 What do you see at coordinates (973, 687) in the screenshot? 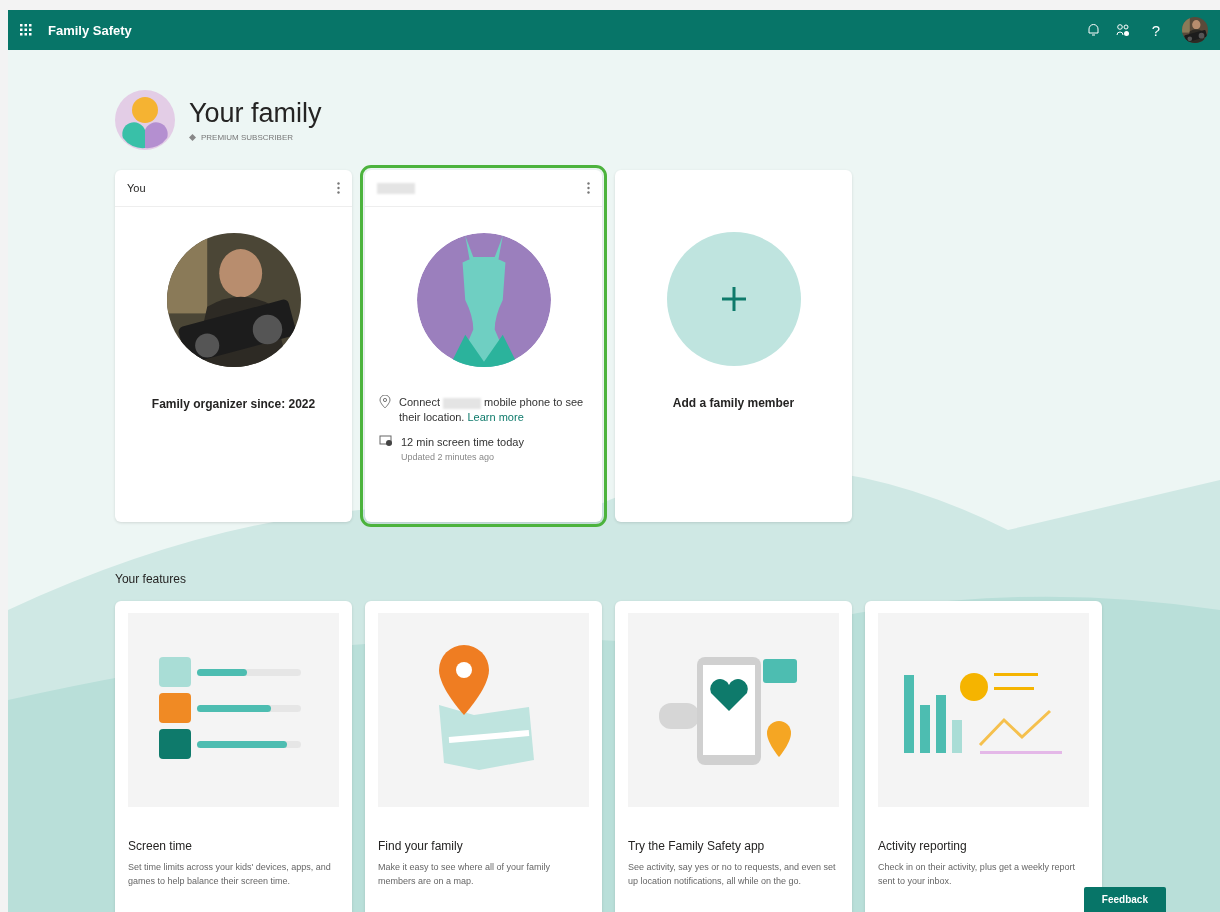
I see `pie-dot` at bounding box center [973, 687].